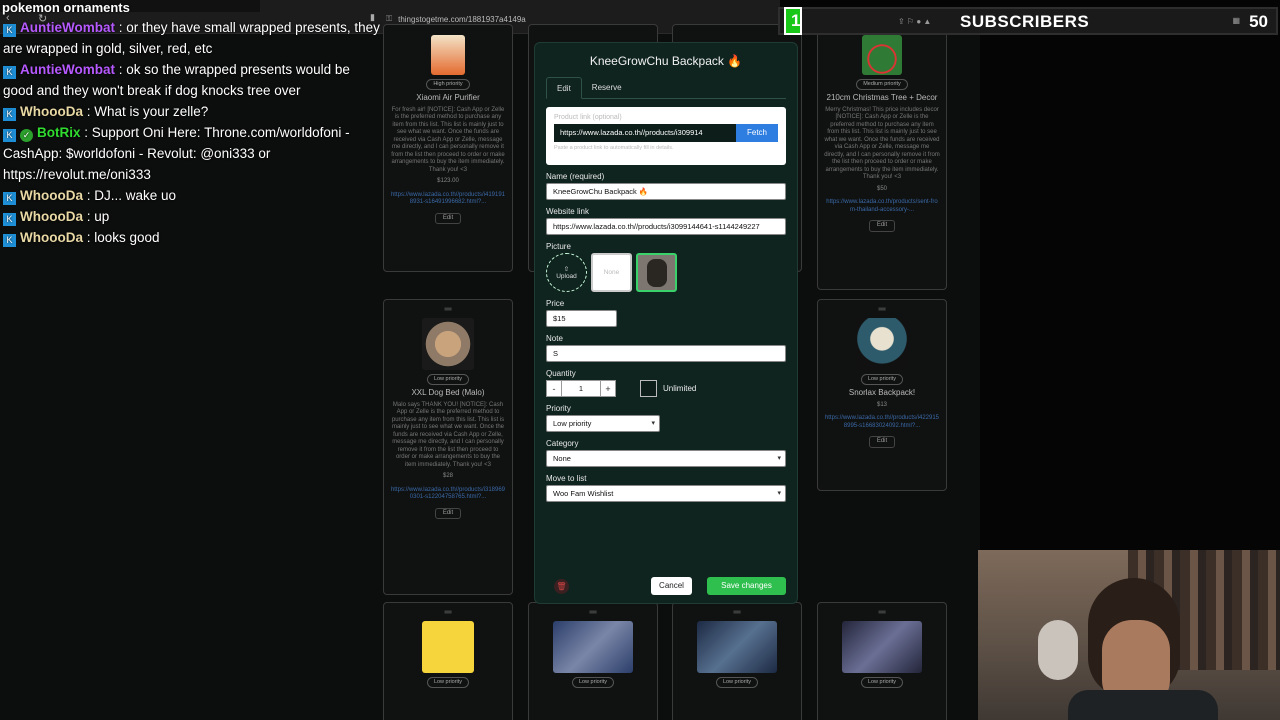 This screenshot has width=1280, height=720. I want to click on quantity-input: 1, so click(581, 388).